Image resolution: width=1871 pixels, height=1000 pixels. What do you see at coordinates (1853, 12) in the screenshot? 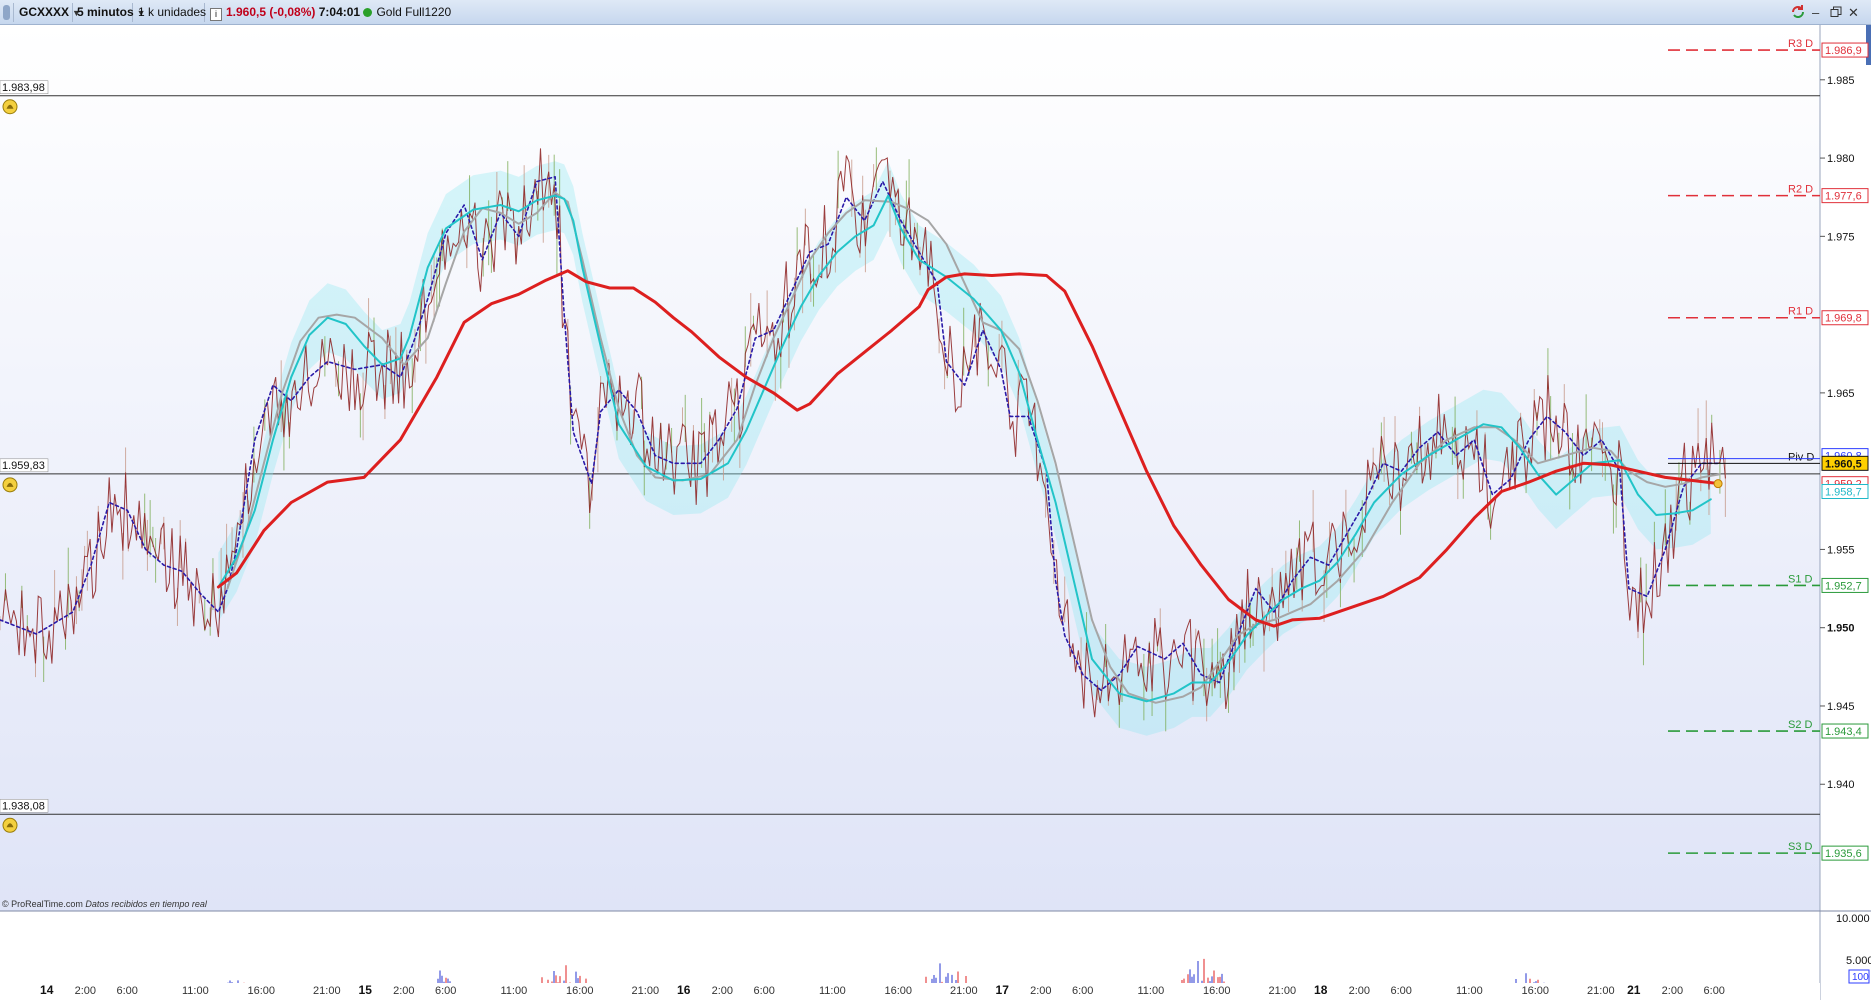
I see `close-icon: ✕` at bounding box center [1853, 12].